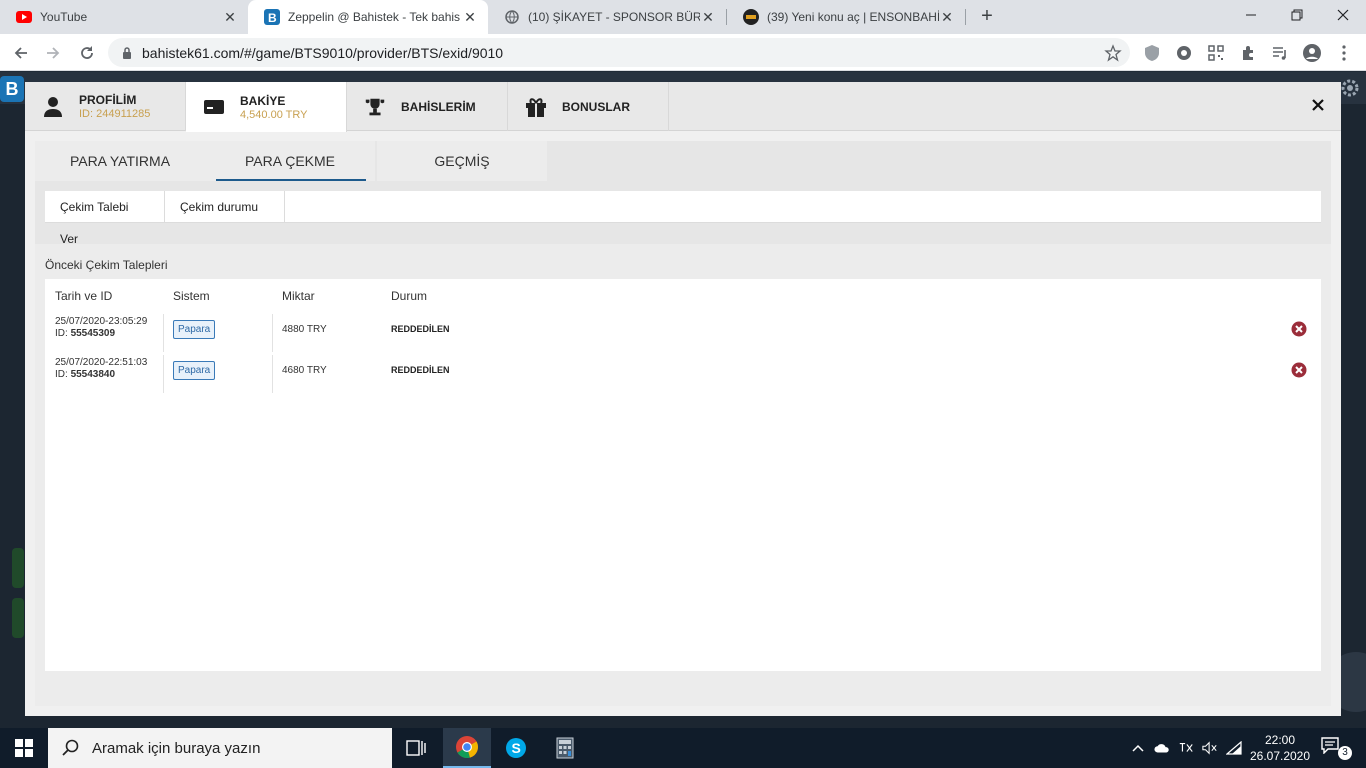 This screenshot has height=768, width=1366. I want to click on row-amount: 4680 TRY, so click(304, 370).